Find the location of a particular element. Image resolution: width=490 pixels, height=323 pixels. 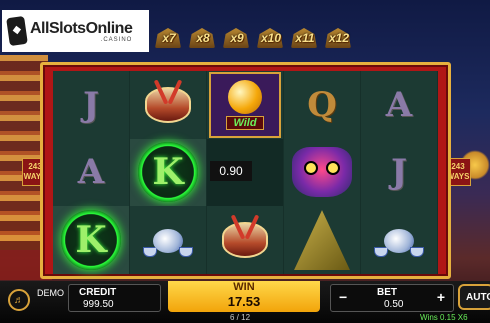

wild-label: Wild is located at coordinates (245, 122).